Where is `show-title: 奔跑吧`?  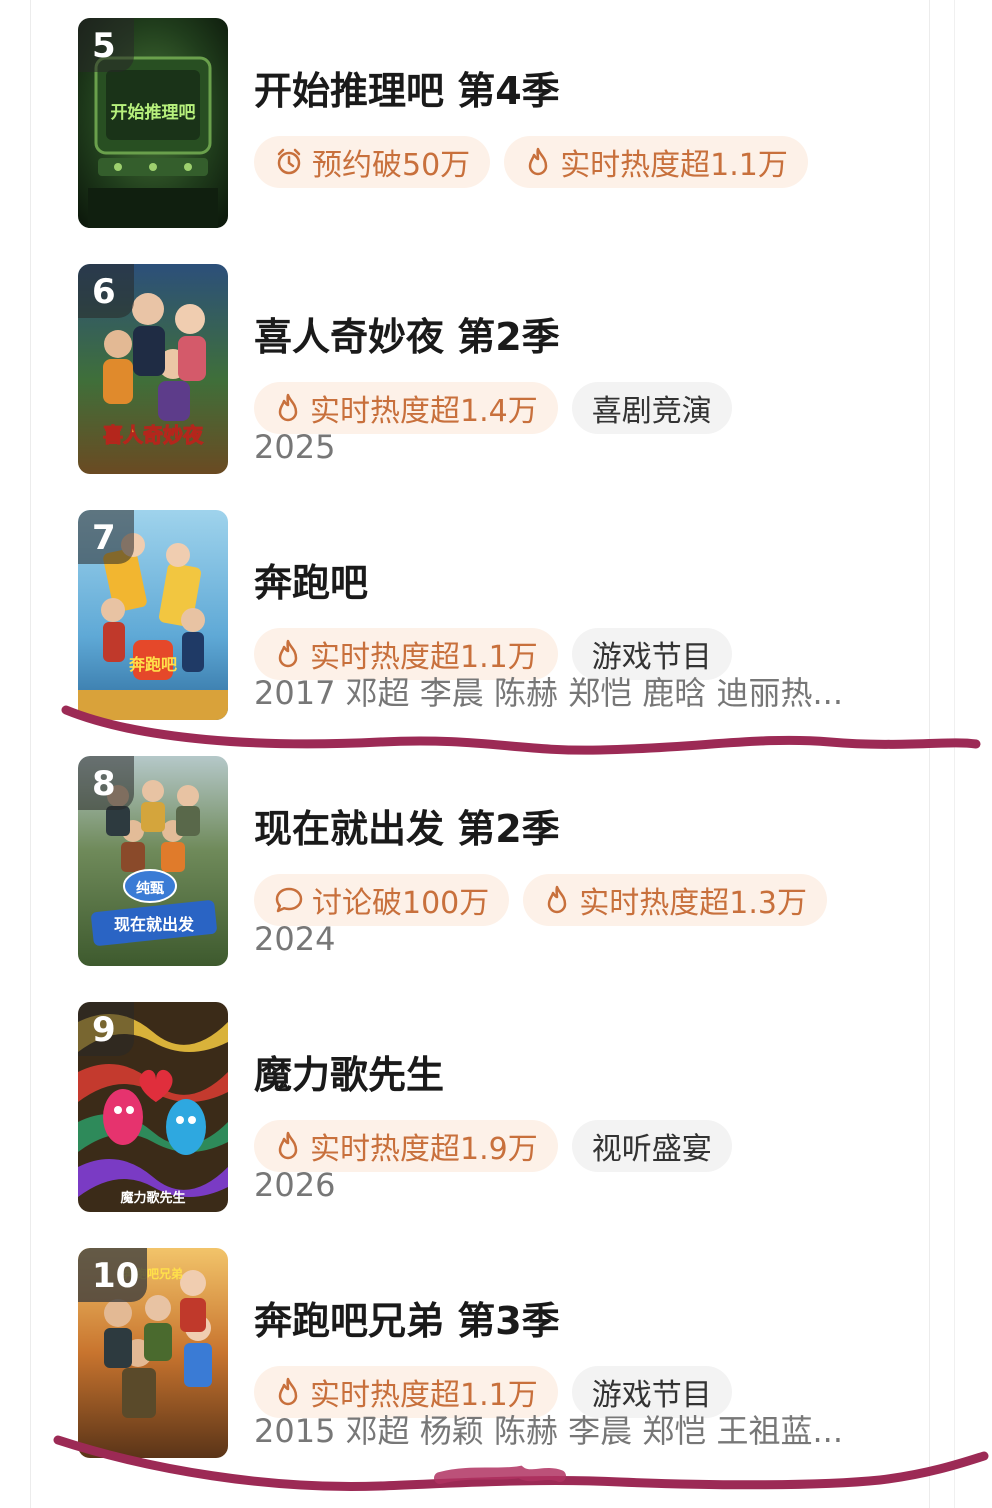 show-title: 奔跑吧 is located at coordinates (311, 583).